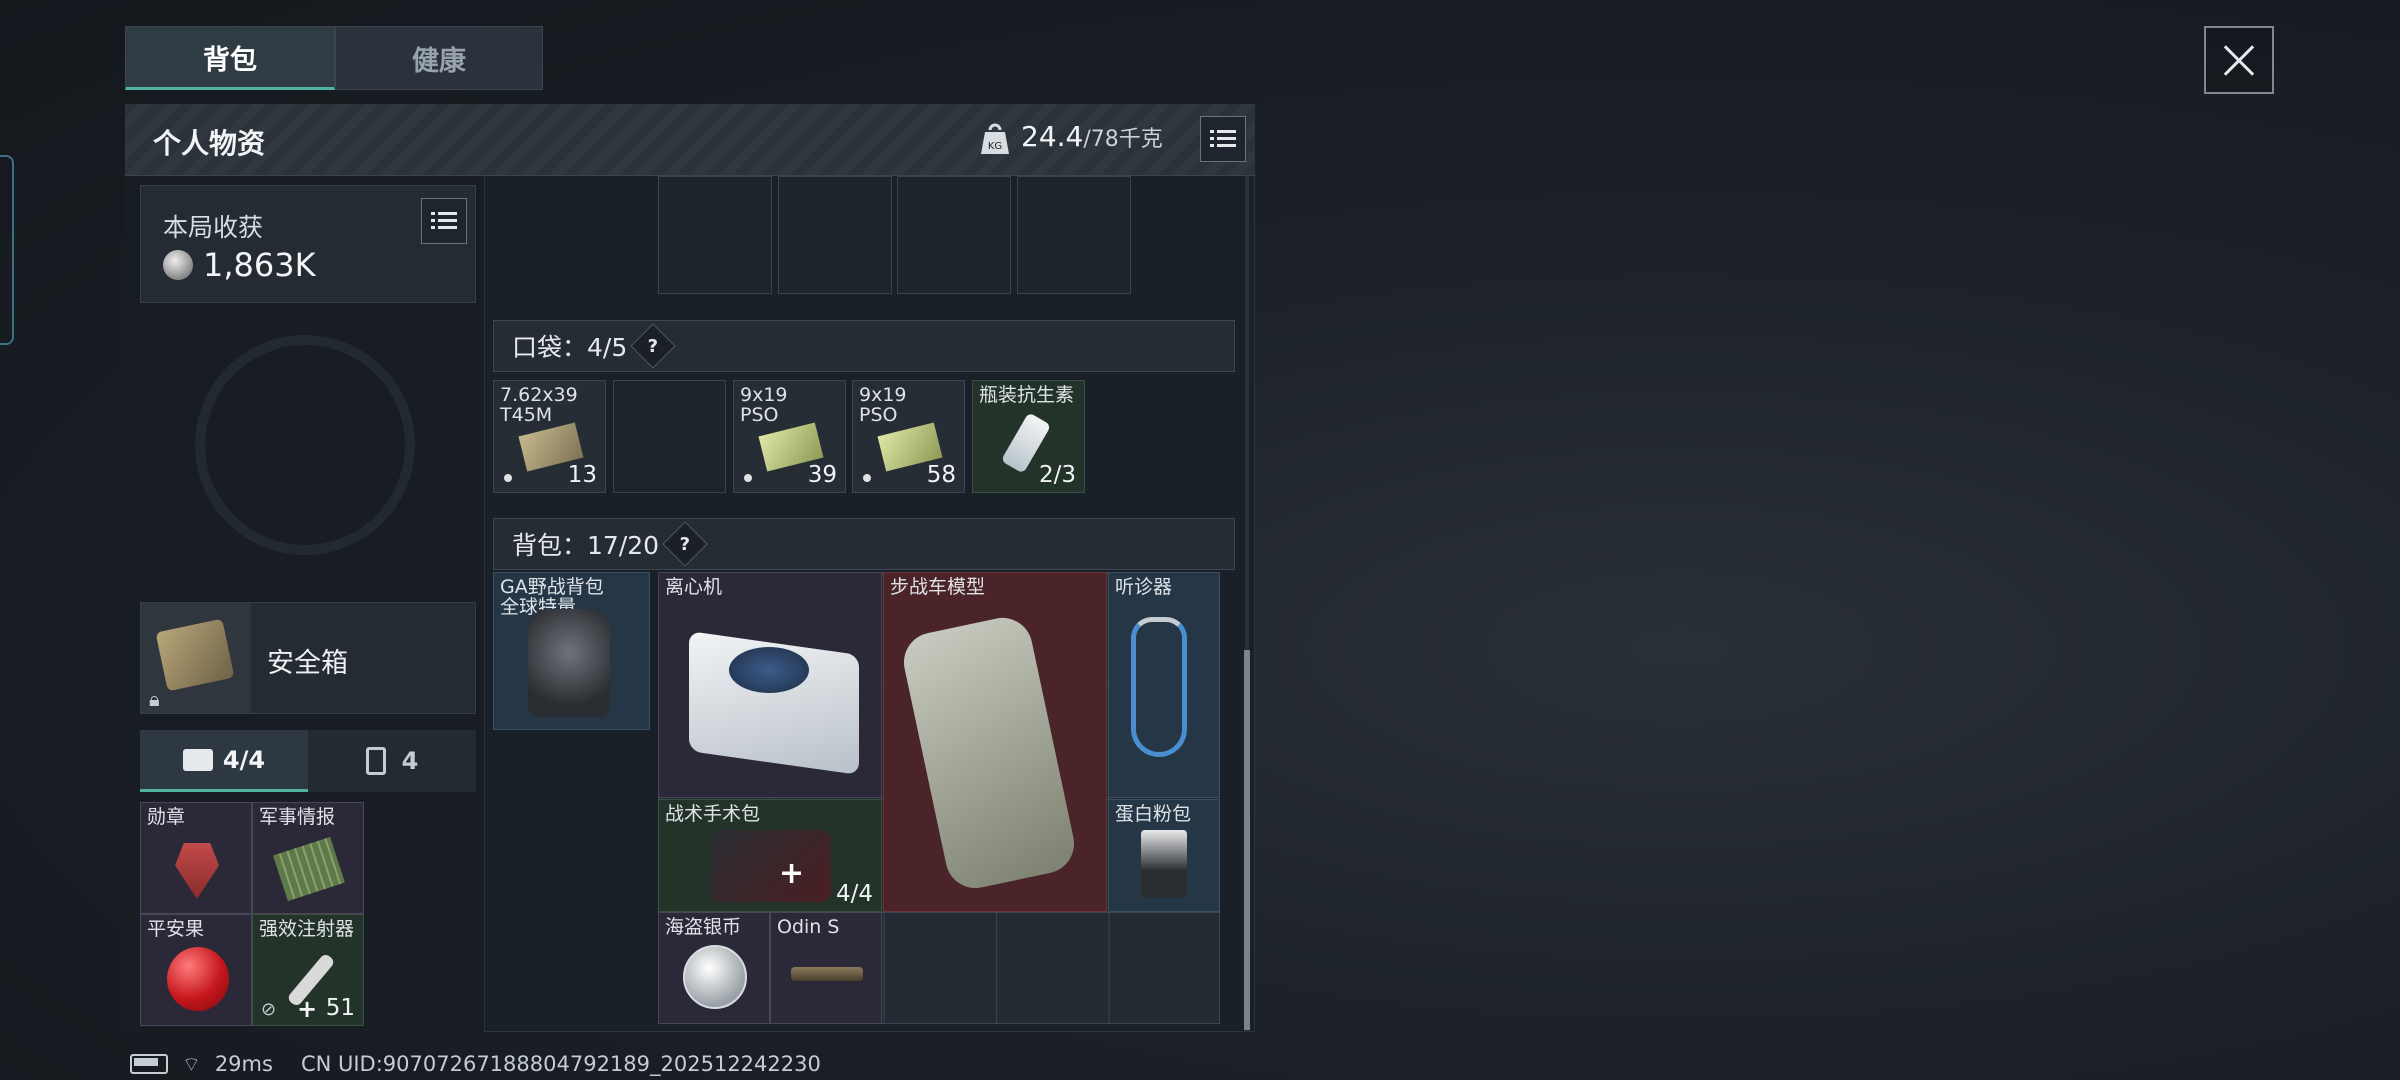 Image resolution: width=2400 pixels, height=1080 pixels. What do you see at coordinates (307, 1009) in the screenshot?
I see `plus-icon: +` at bounding box center [307, 1009].